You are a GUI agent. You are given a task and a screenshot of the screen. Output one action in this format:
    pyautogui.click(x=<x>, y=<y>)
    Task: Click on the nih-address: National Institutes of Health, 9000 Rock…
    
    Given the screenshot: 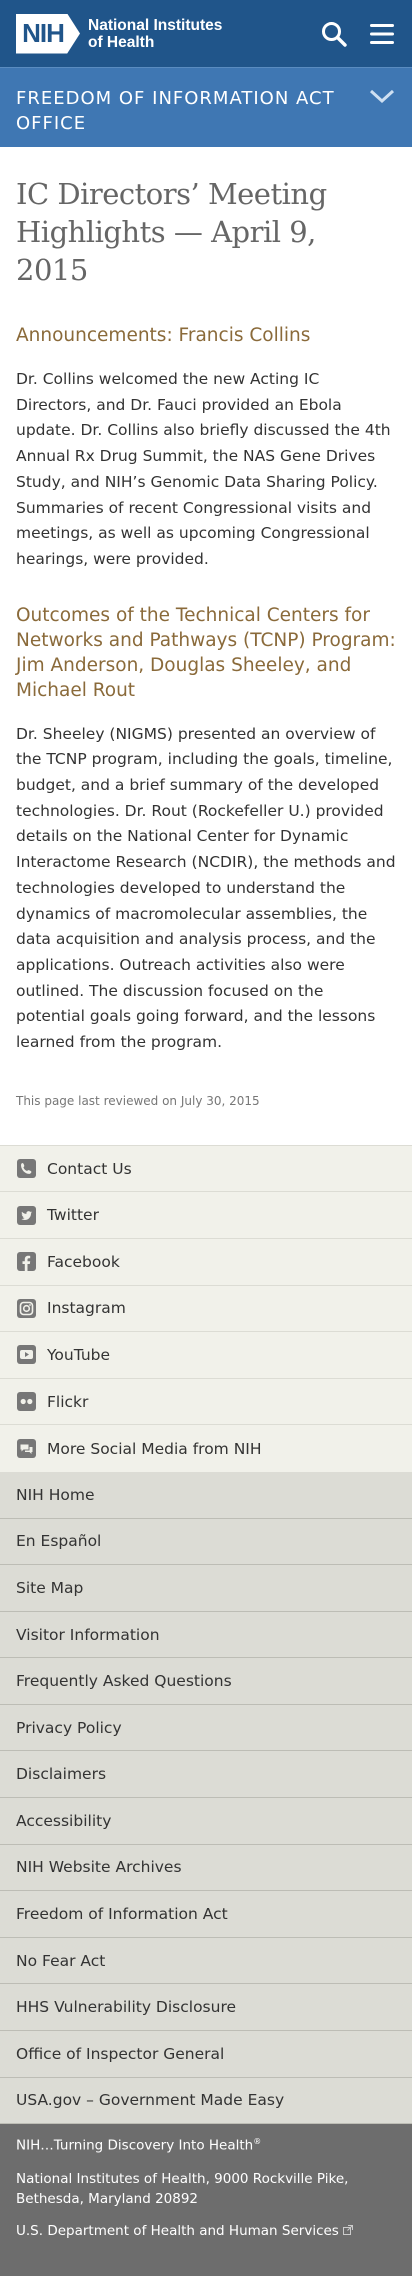 What is the action you would take?
    pyautogui.click(x=182, y=2188)
    